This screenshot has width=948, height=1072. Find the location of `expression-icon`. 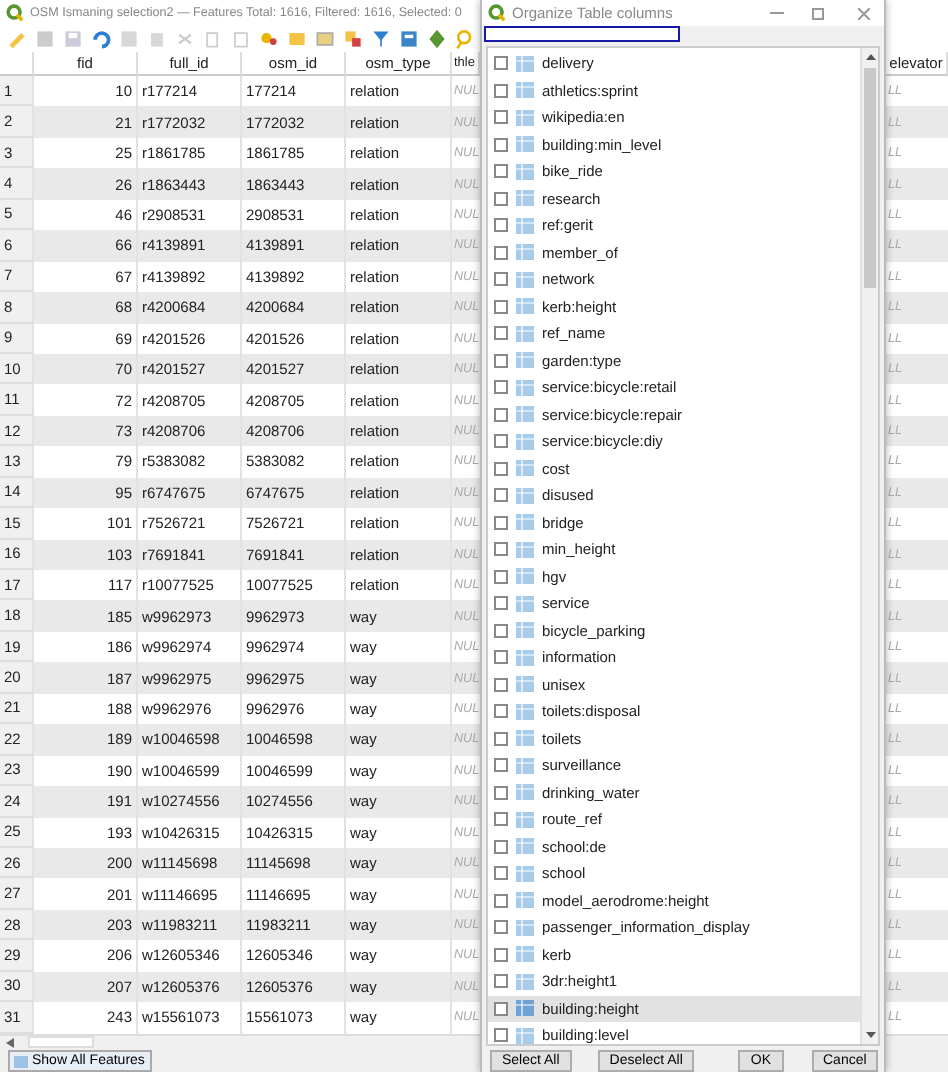

expression-icon is located at coordinates (269, 38).